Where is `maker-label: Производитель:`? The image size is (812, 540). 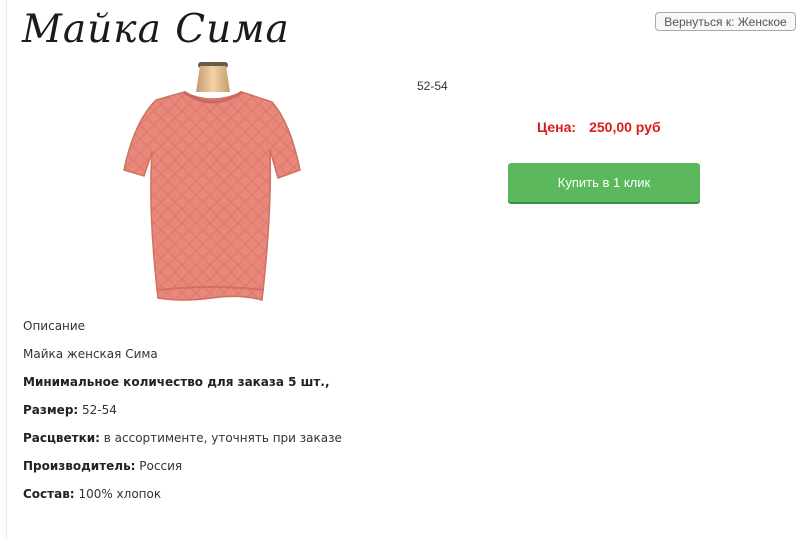
maker-label: Производитель: is located at coordinates (79, 466).